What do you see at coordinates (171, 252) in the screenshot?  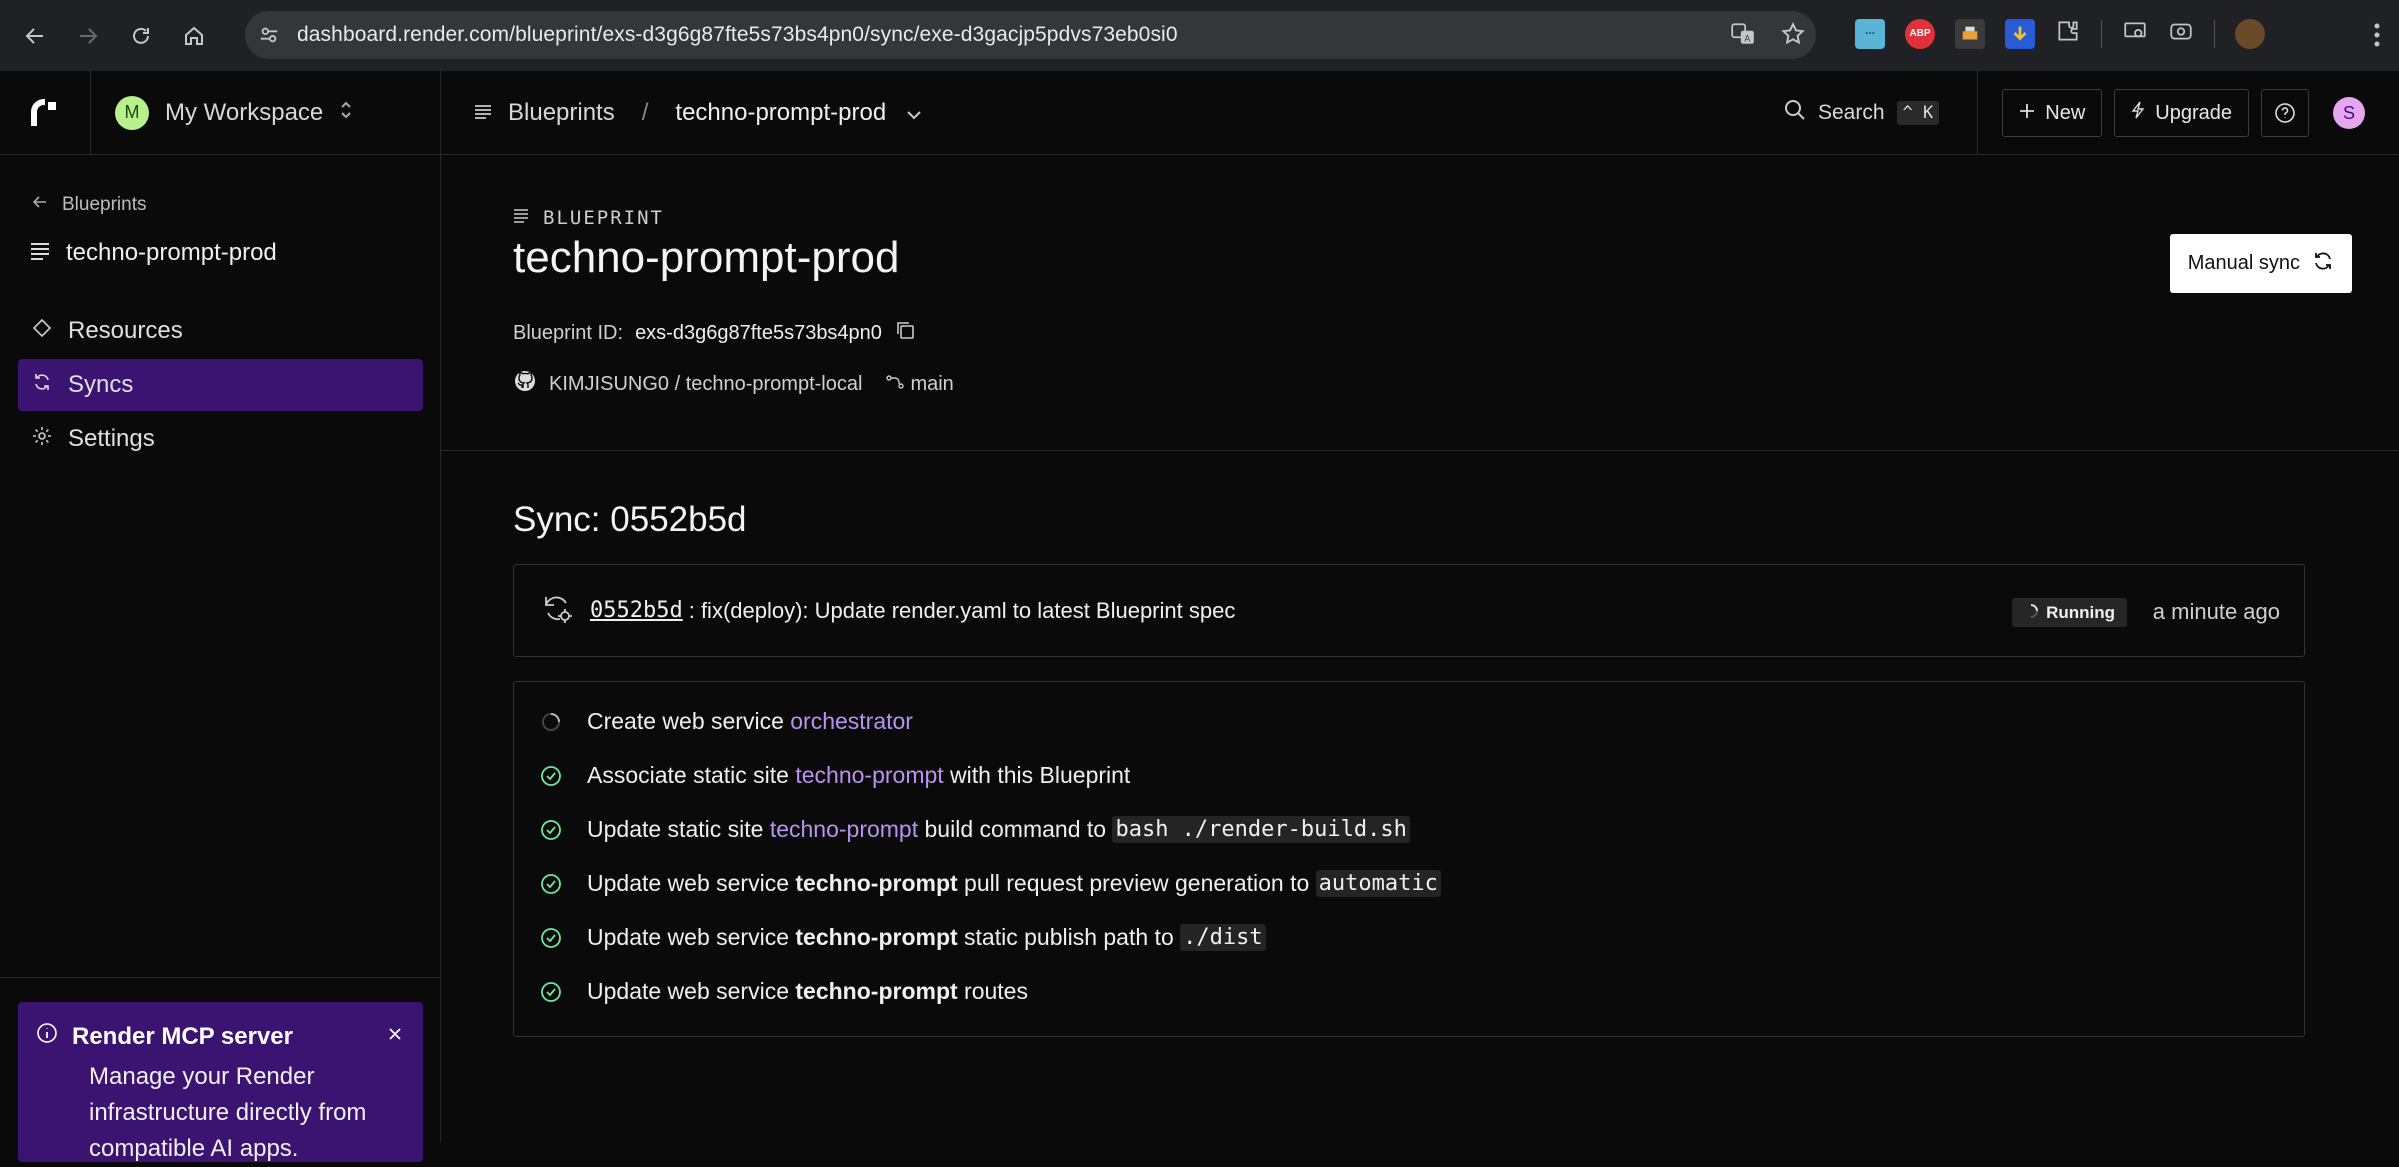 I see `blueprint-name-label: techno-prompt-prod` at bounding box center [171, 252].